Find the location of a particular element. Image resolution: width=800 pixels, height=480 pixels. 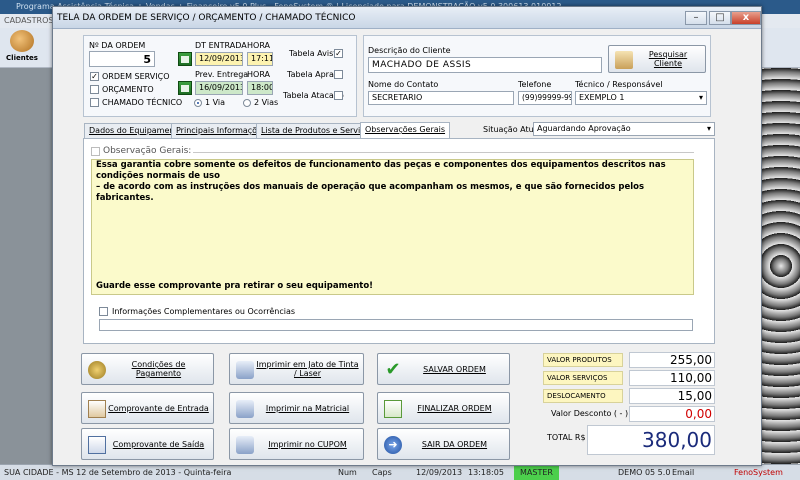

exit-receipt-button: Comprovante de Saída is located at coordinates (147, 444).